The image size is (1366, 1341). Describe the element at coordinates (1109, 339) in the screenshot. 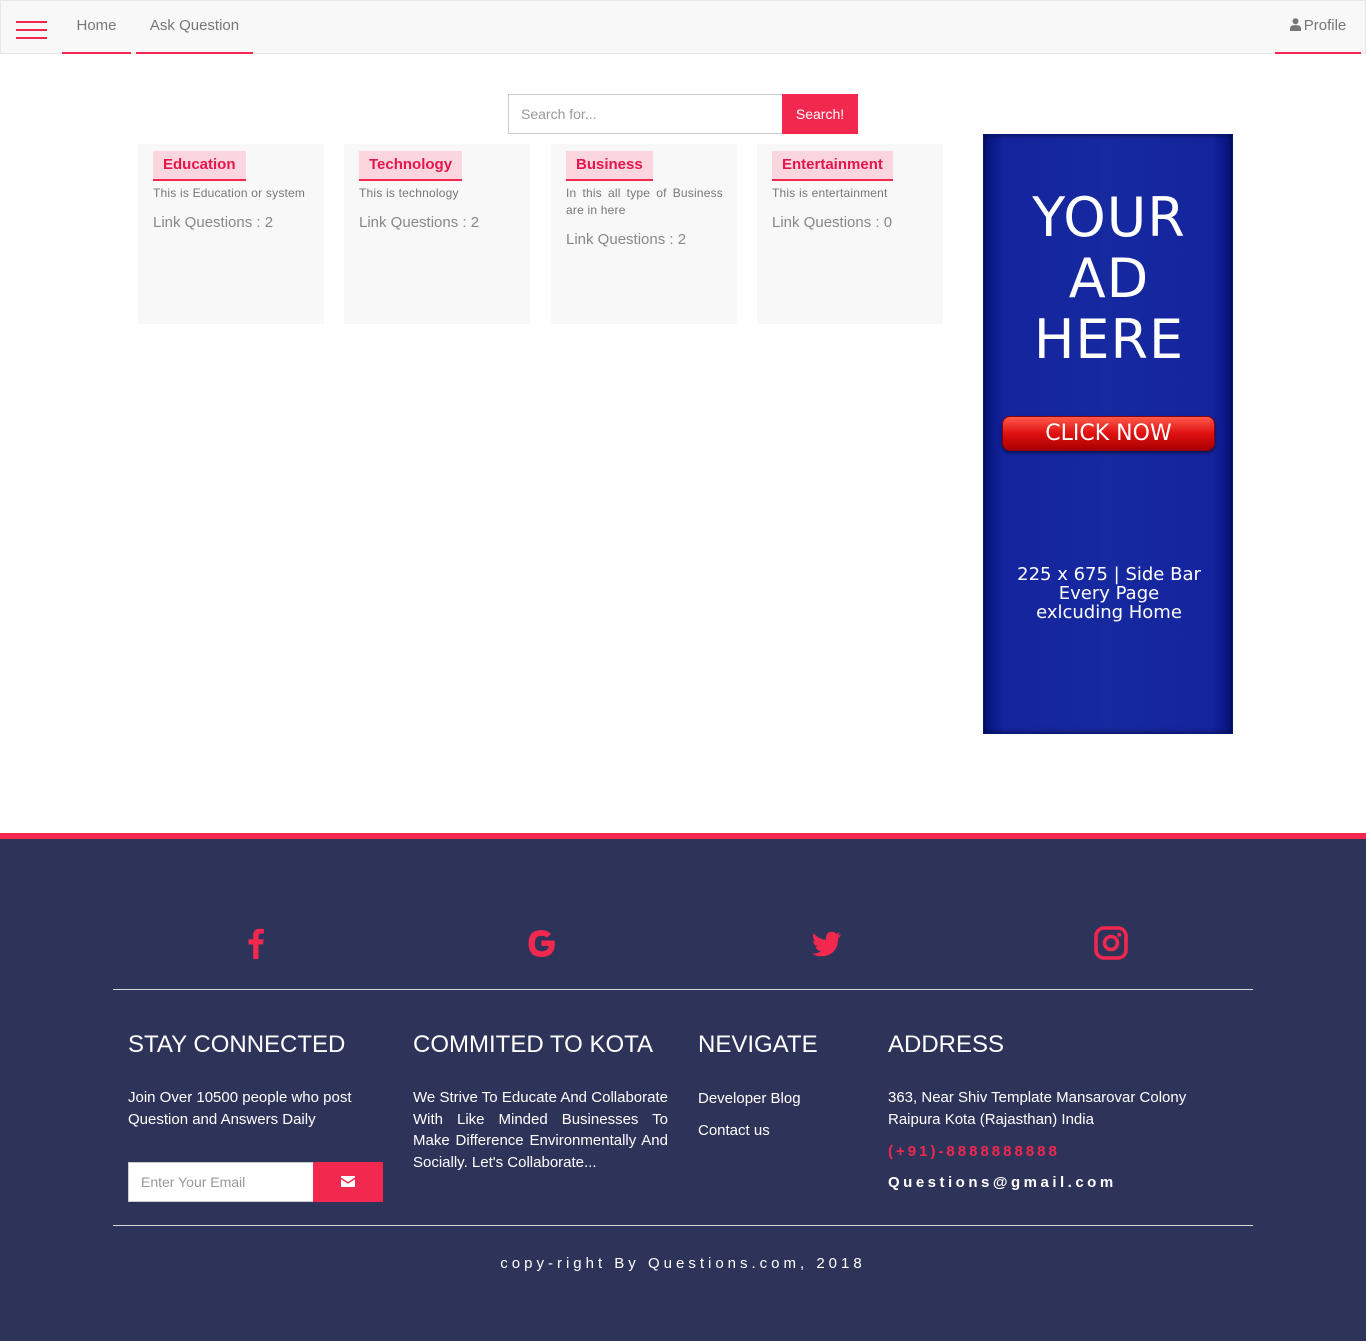

I see `ad-headline-line: HERE` at that location.